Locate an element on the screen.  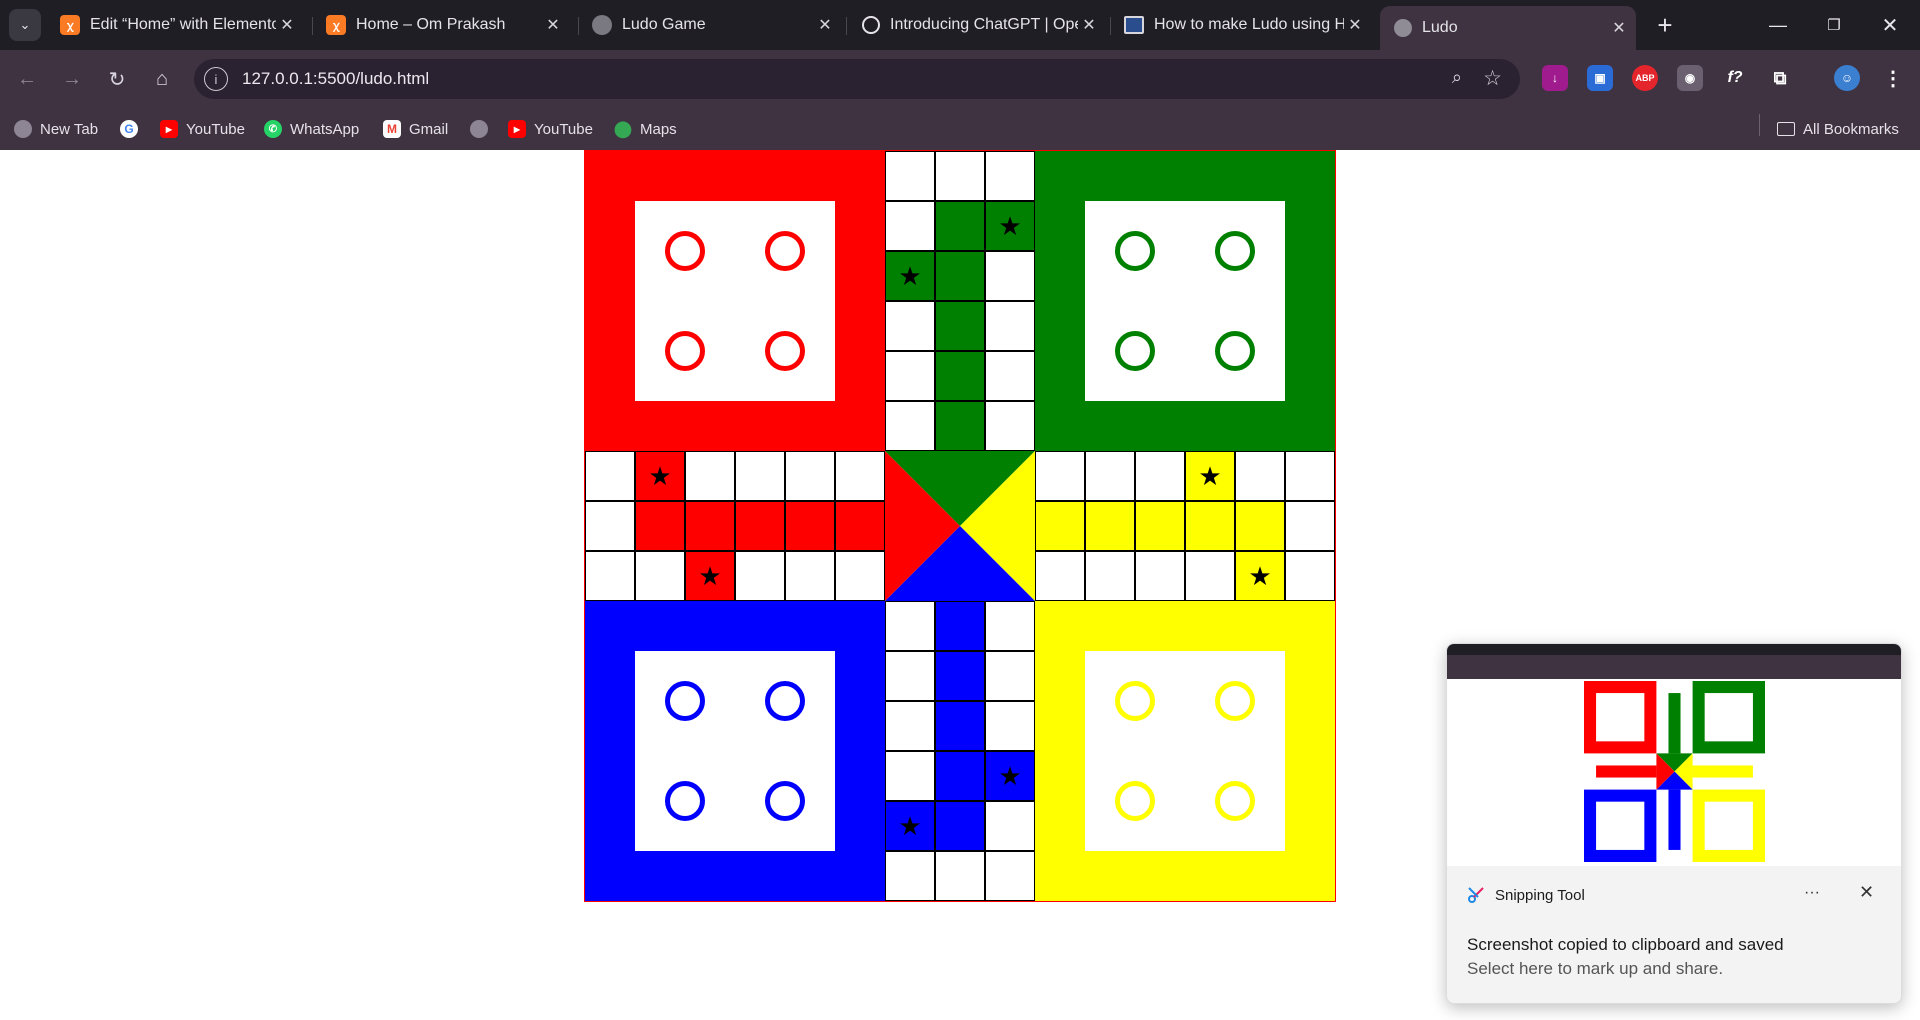
track-cell-right: ★ is located at coordinates (1260, 576).